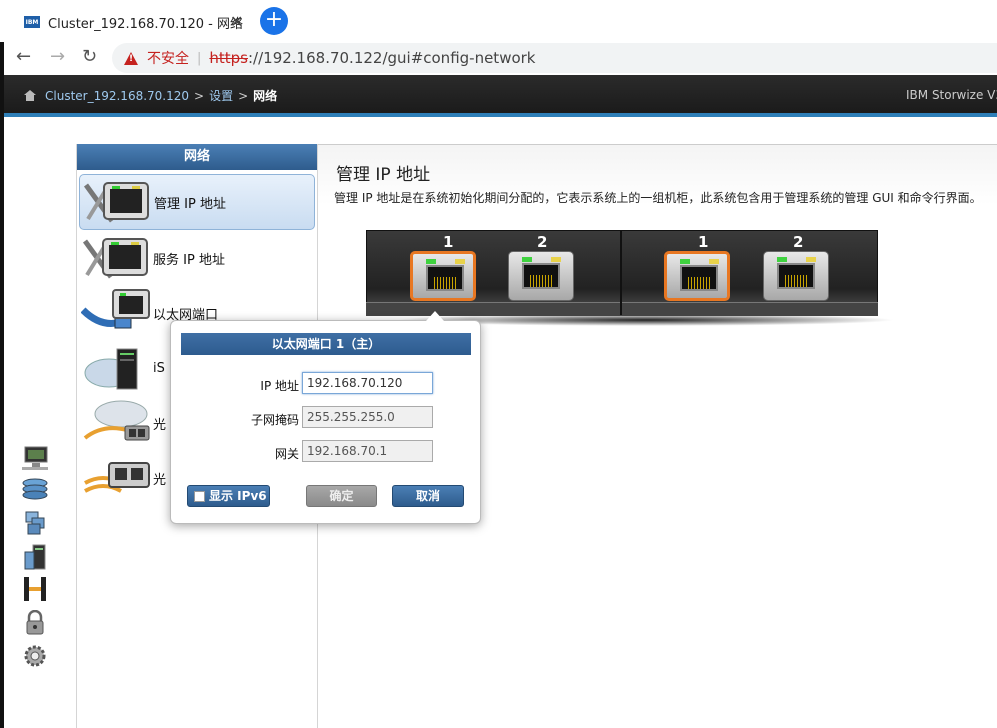 This screenshot has width=997, height=728. What do you see at coordinates (274, 21) in the screenshot?
I see `new-tab-button: +` at bounding box center [274, 21].